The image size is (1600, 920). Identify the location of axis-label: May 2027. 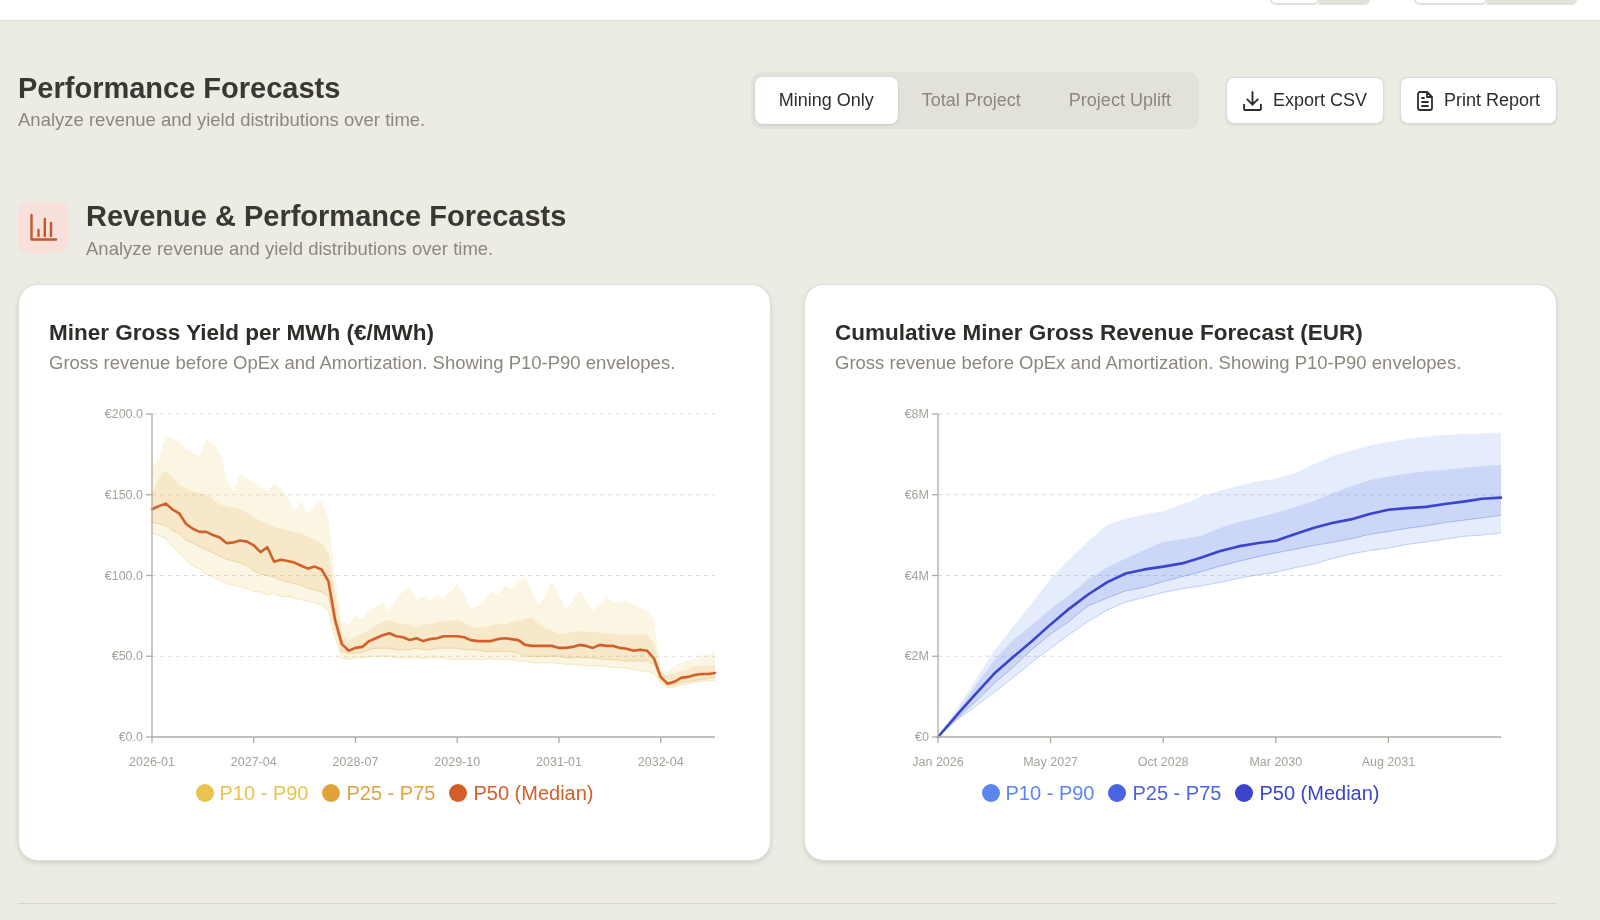
(1051, 762).